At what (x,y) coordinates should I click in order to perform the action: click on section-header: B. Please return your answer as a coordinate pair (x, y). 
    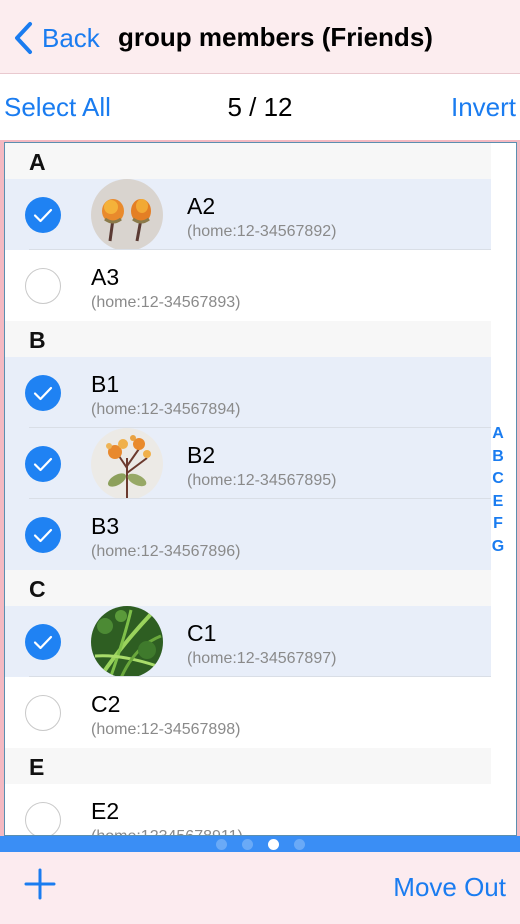
    Looking at the image, I should click on (248, 339).